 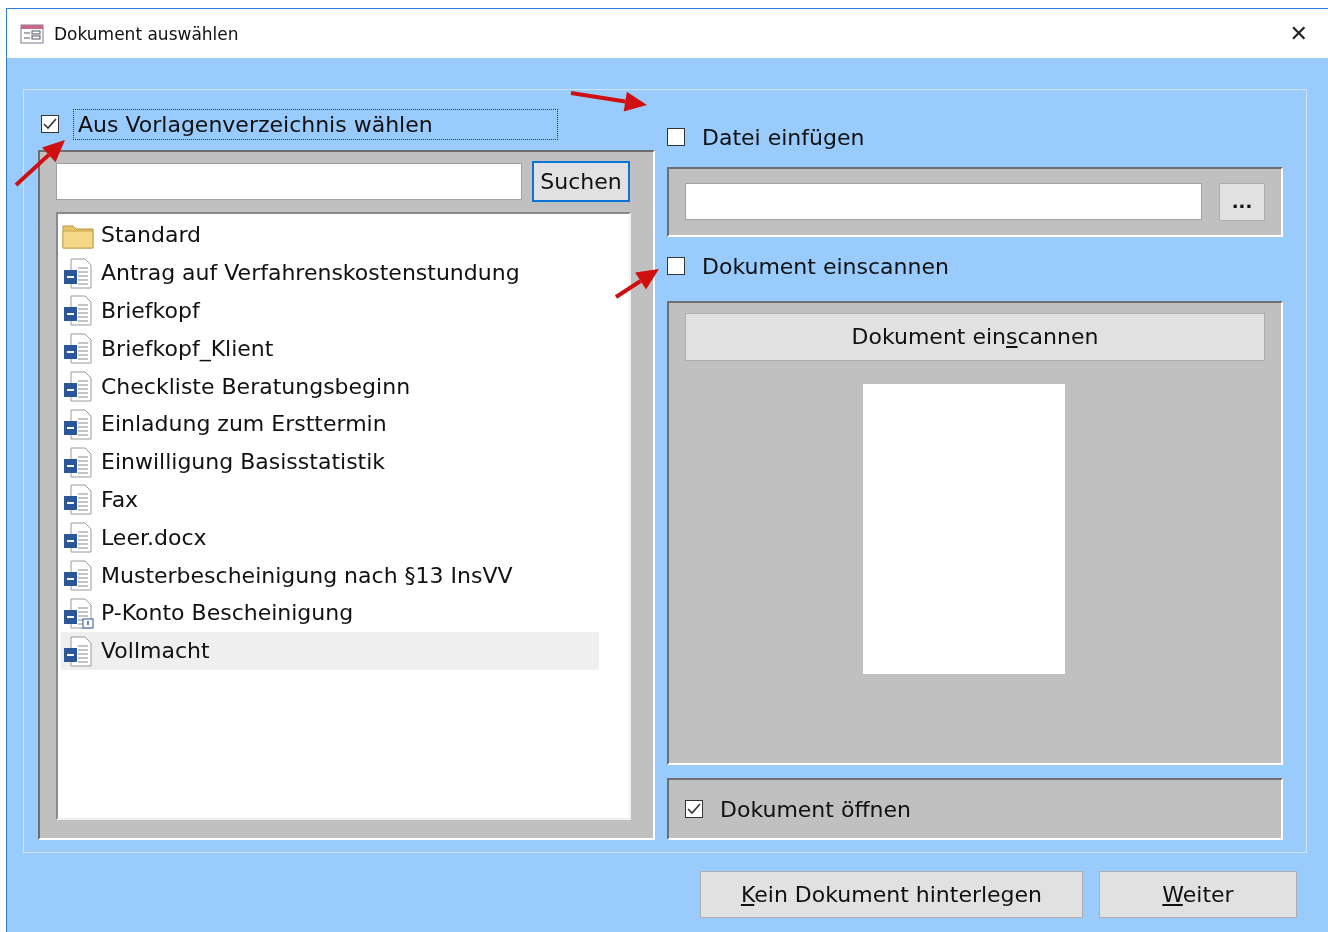 I want to click on close-button: ✕, so click(x=1298, y=33).